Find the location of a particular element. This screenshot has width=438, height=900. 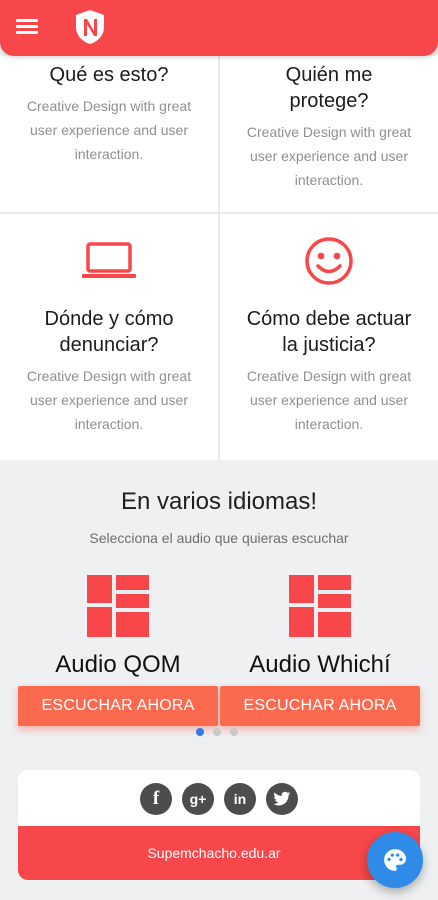

feature-title: Dónde y cómo denunciar? is located at coordinates (109, 332).